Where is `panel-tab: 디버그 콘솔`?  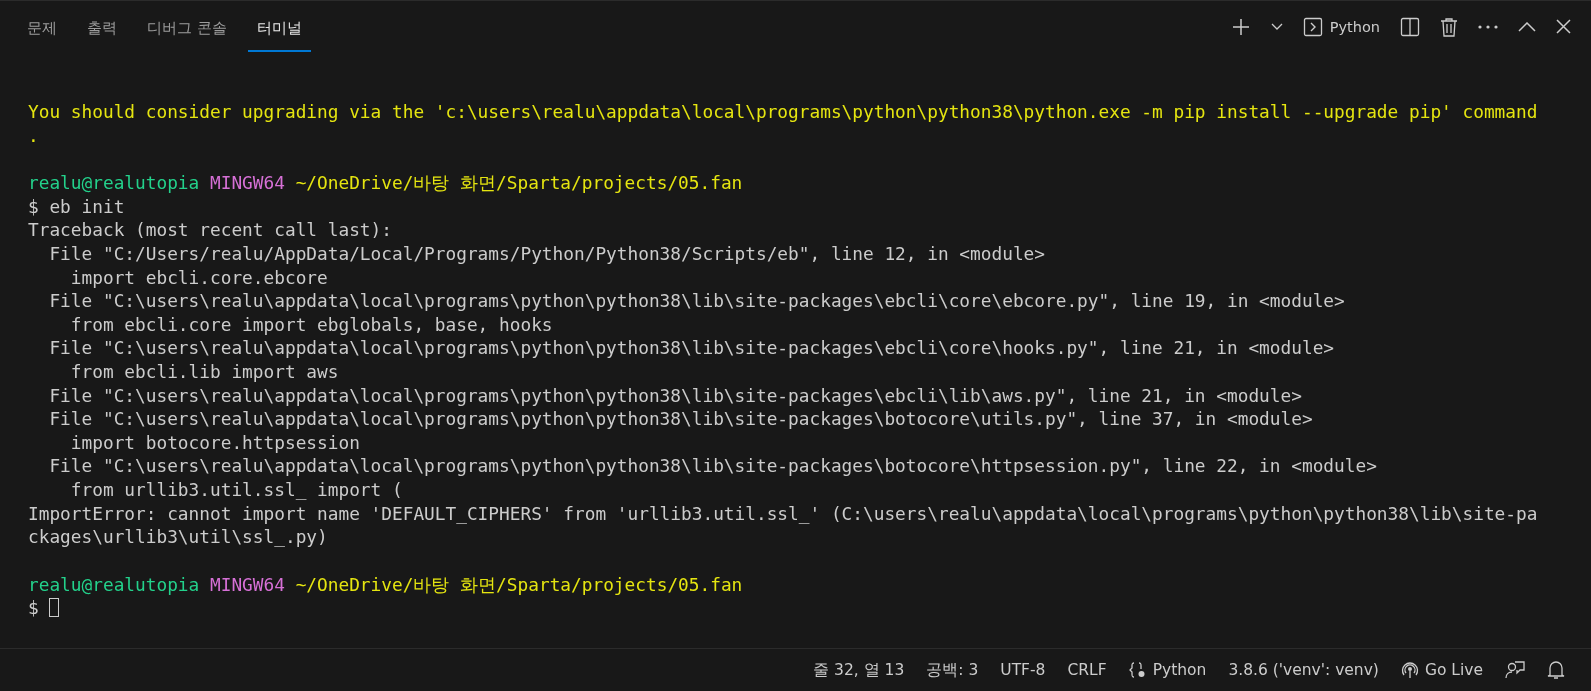
panel-tab: 디버그 콘솔 is located at coordinates (187, 26).